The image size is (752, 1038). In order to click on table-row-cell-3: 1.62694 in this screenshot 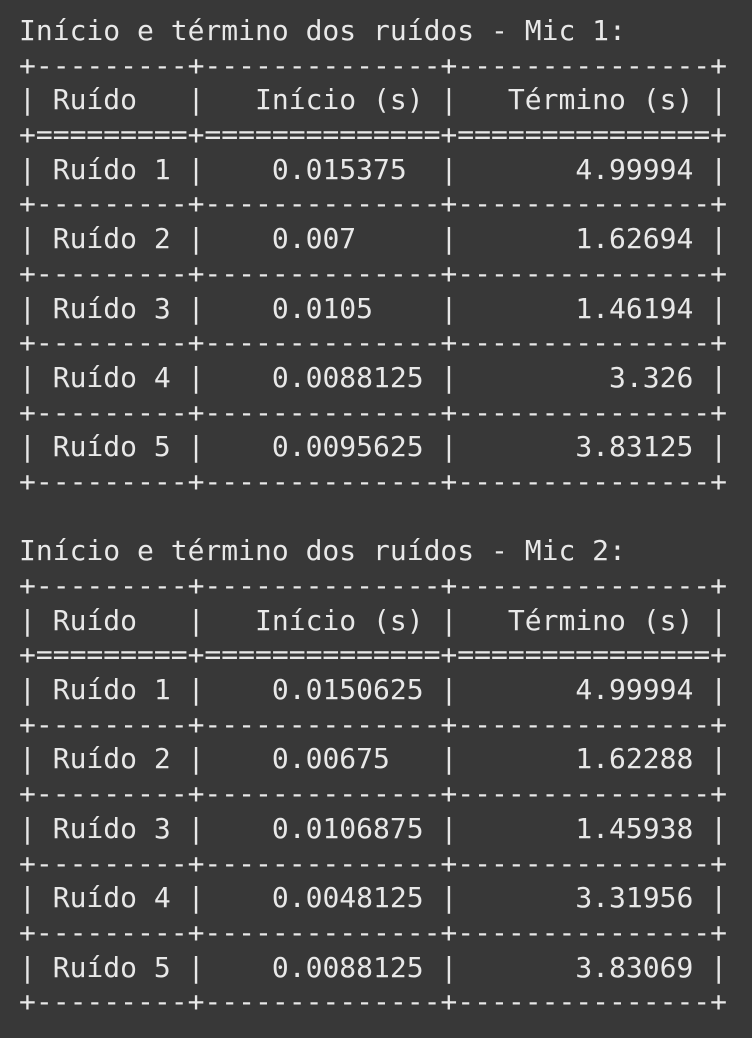, I will do `click(584, 239)`.